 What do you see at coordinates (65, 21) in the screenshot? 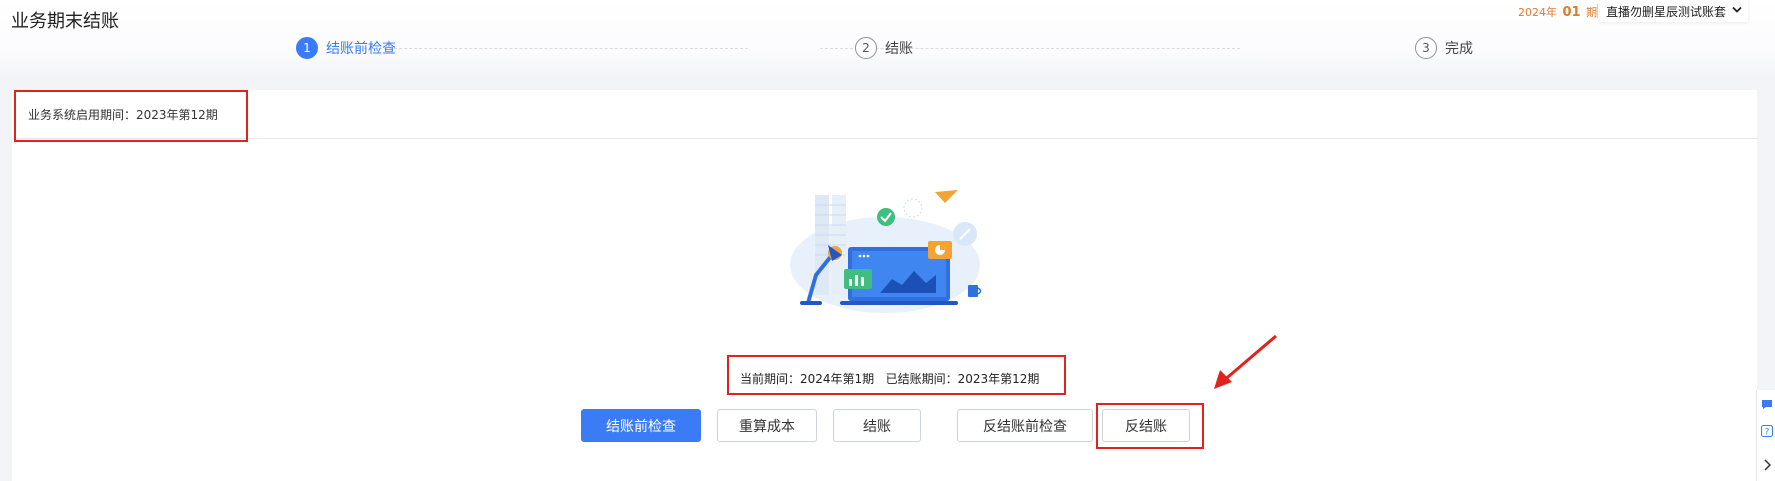
I see `page-title: 业务期末结账` at bounding box center [65, 21].